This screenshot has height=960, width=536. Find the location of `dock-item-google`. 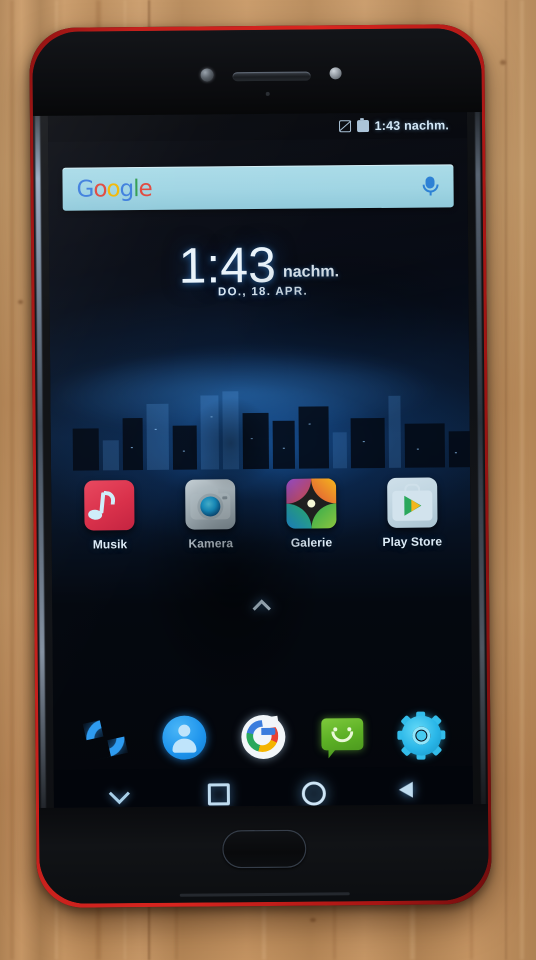

dock-item-google is located at coordinates (263, 737).